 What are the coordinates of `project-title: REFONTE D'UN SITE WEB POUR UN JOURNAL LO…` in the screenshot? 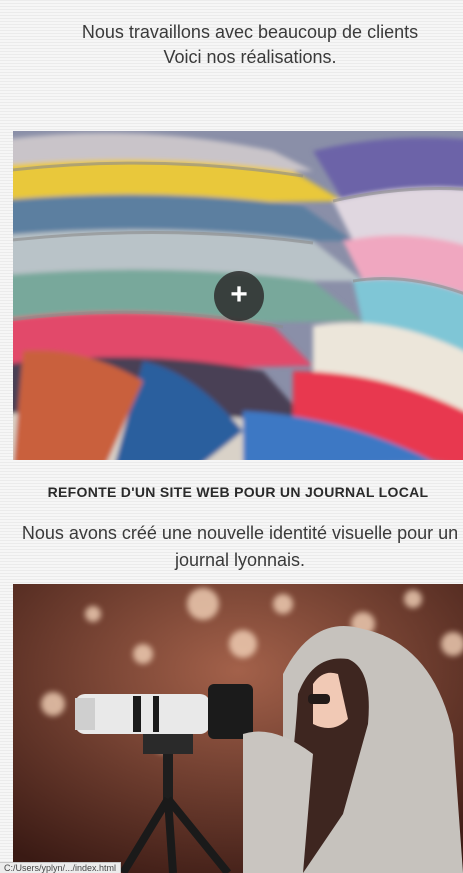 It's located at (238, 492).